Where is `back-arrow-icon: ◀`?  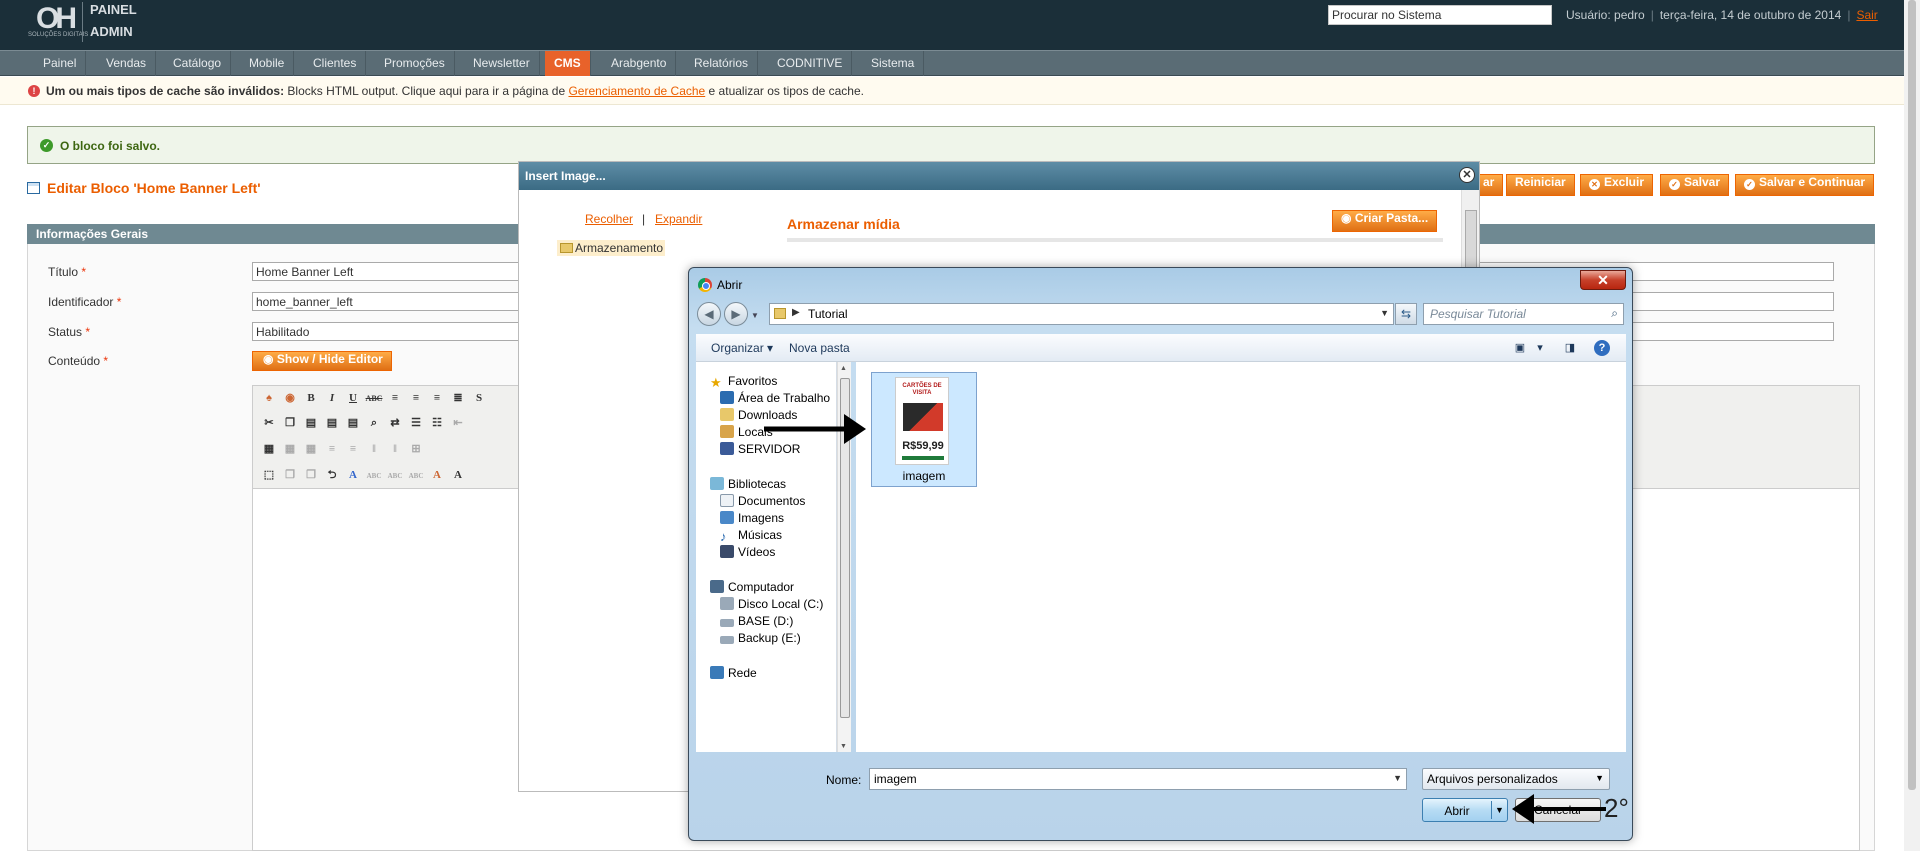
back-arrow-icon: ◀ is located at coordinates (709, 314).